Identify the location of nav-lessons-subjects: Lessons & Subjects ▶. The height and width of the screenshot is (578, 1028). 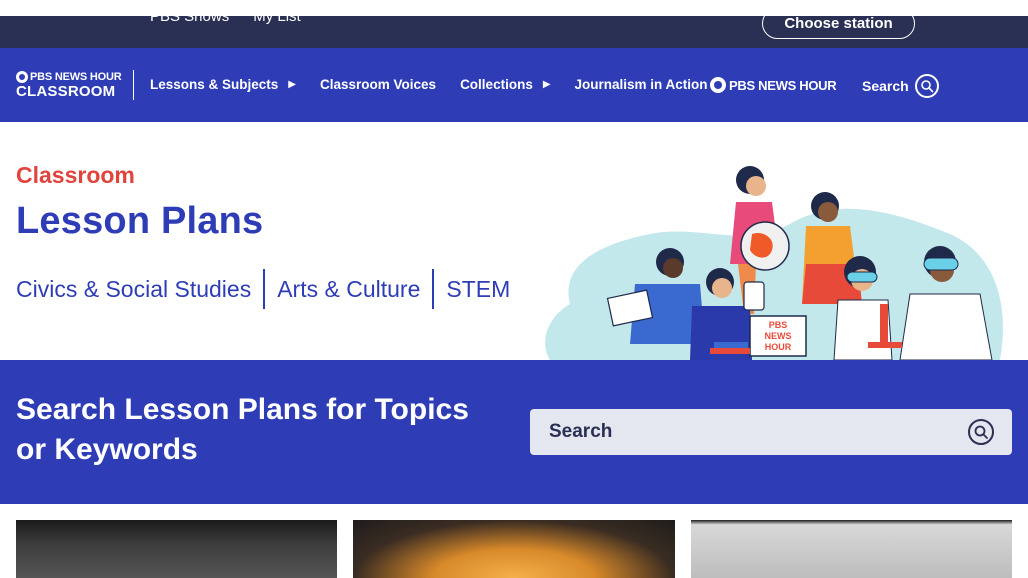
(223, 84).